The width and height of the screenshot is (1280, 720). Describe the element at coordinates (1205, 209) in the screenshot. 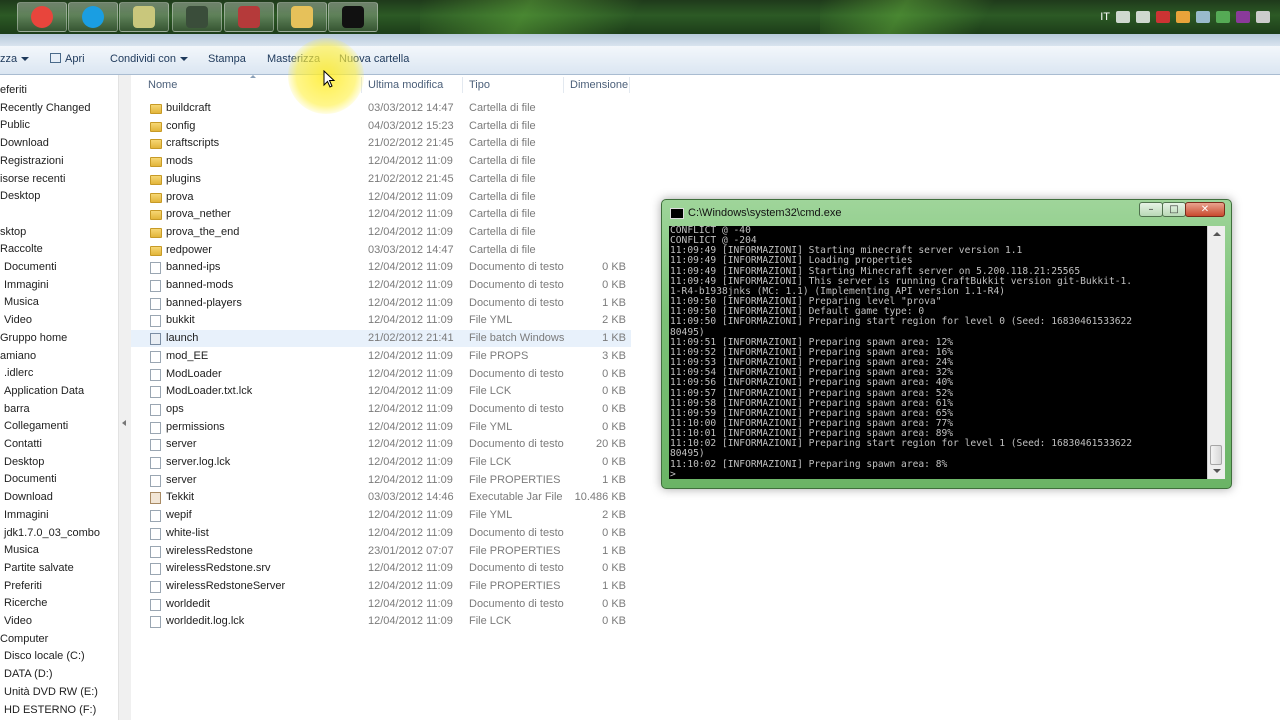

I see `close-button: ✕` at that location.